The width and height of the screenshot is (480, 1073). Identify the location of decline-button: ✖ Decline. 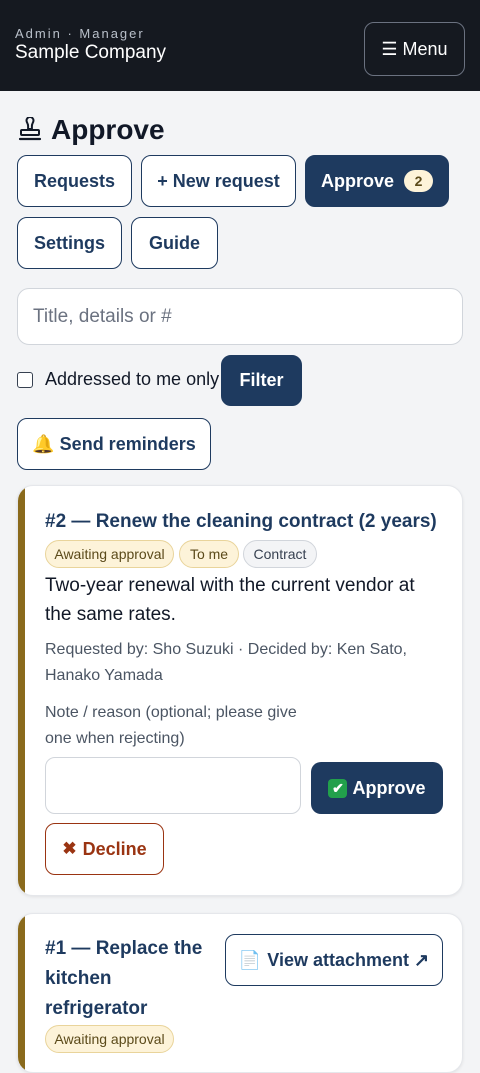
(104, 849).